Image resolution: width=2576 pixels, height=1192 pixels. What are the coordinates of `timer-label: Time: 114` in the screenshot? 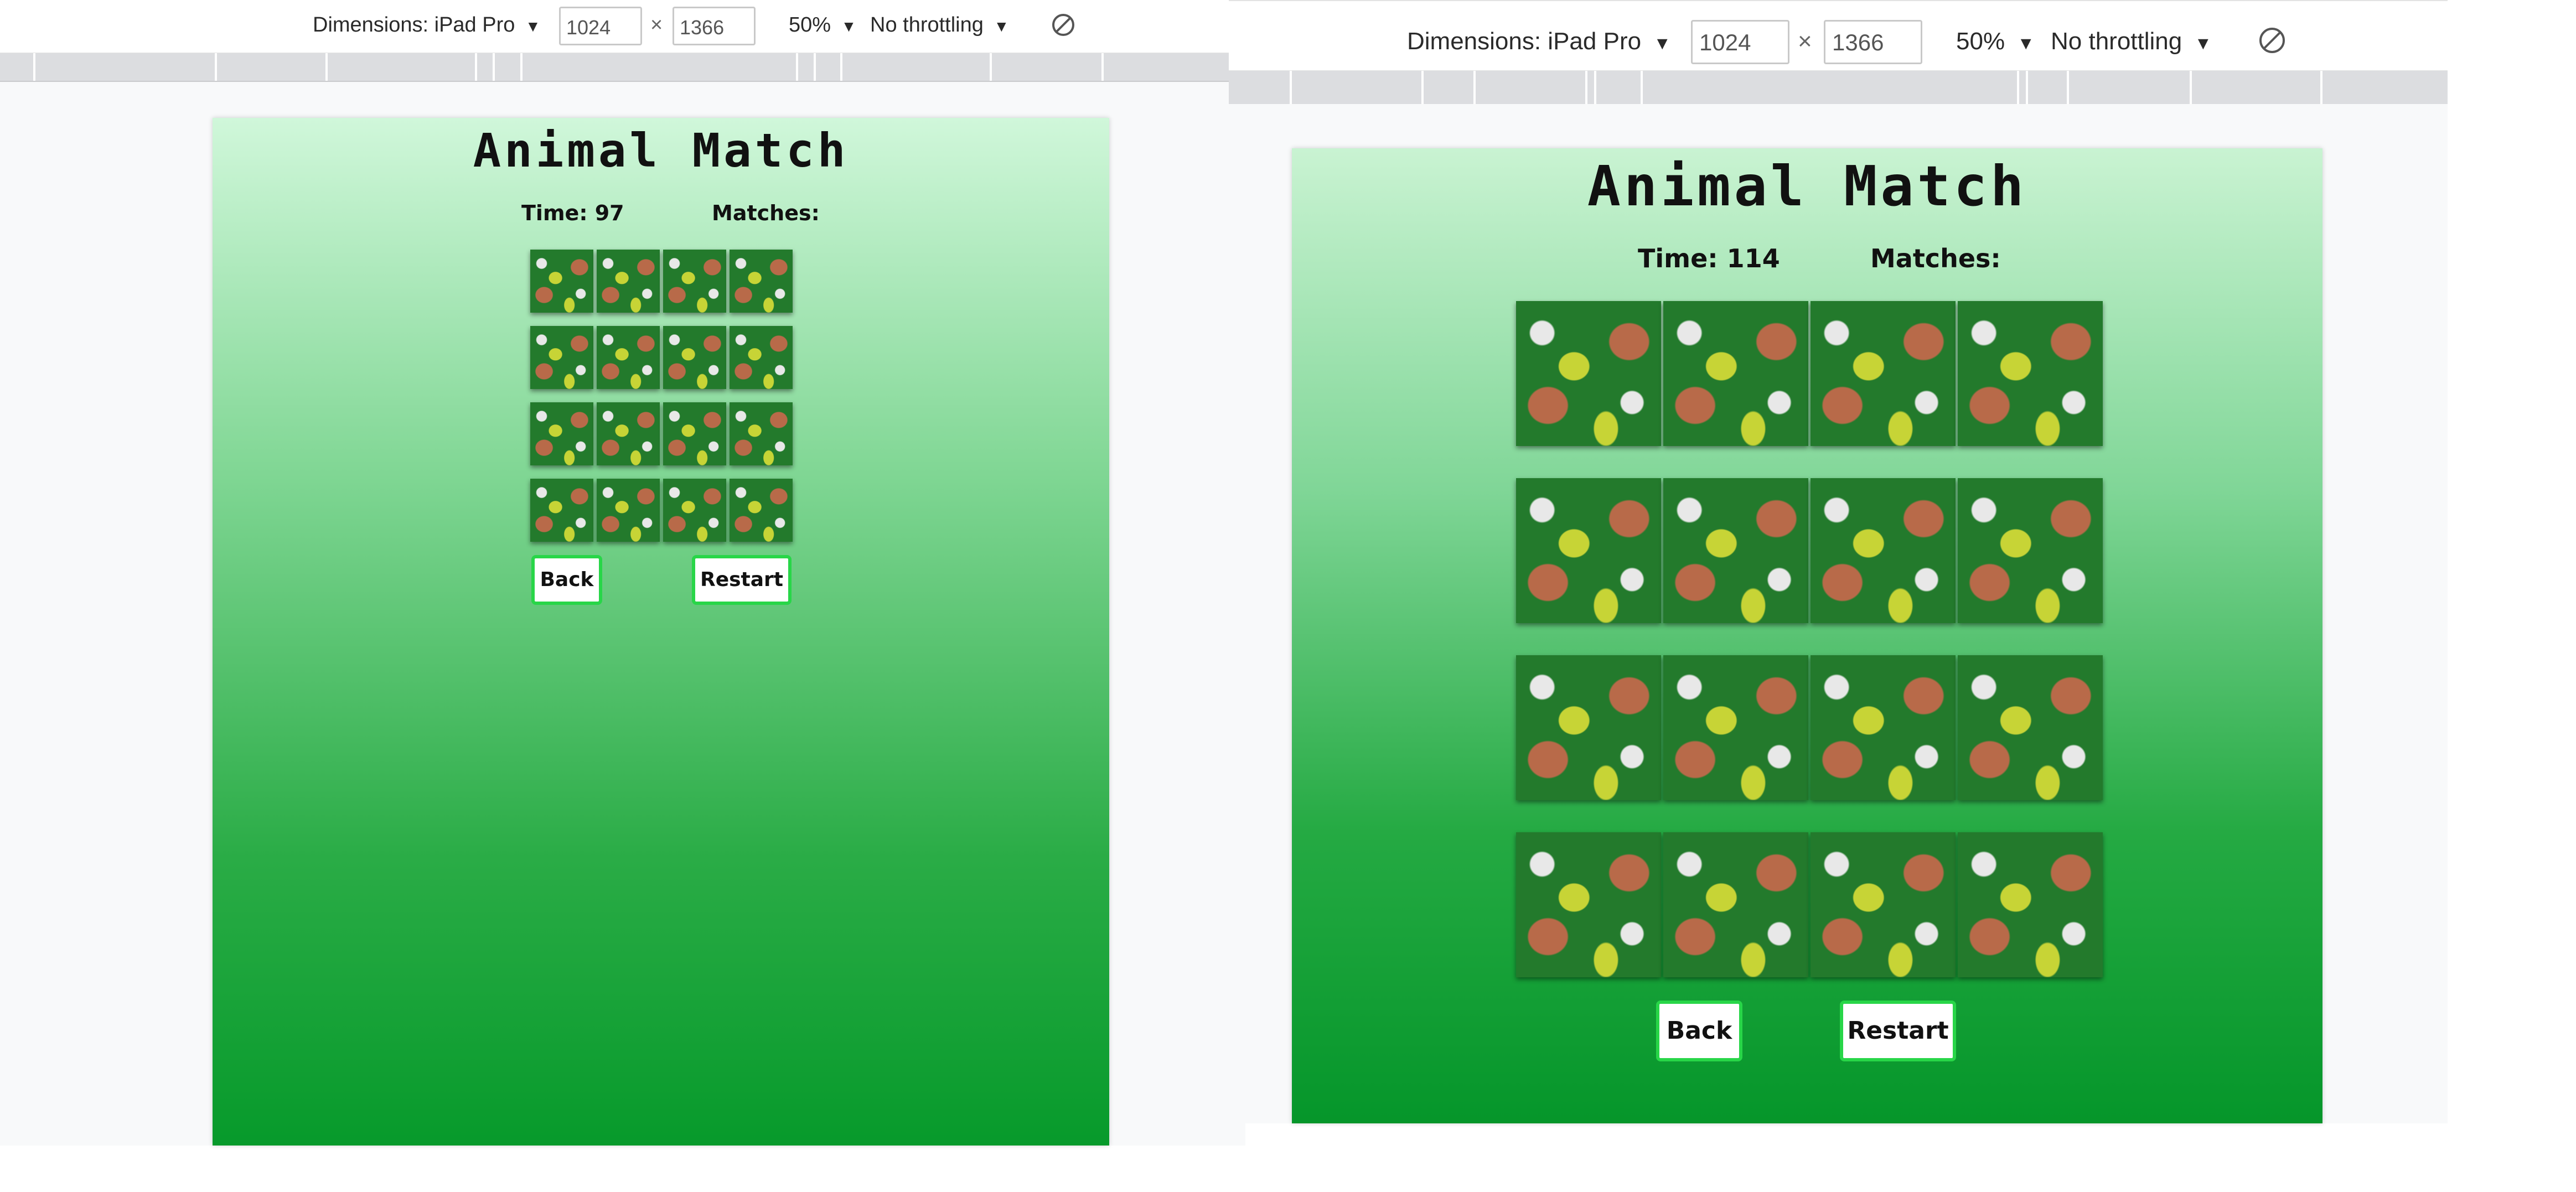 It's located at (1709, 258).